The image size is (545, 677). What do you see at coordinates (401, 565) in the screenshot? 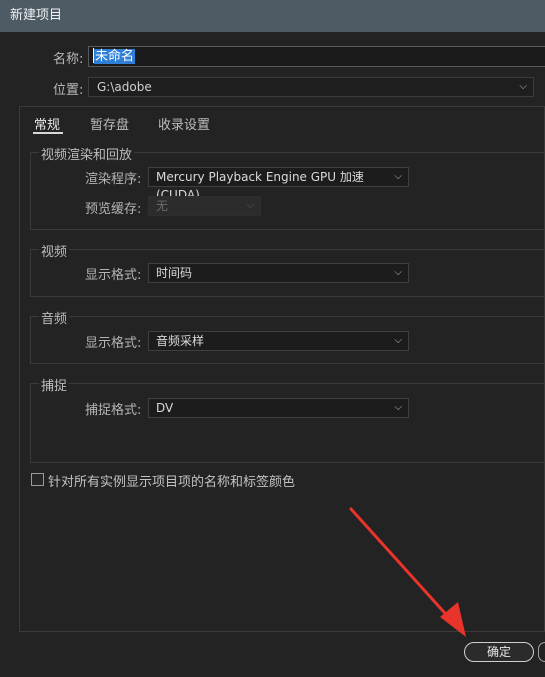
I see `arrow-shaft` at bounding box center [401, 565].